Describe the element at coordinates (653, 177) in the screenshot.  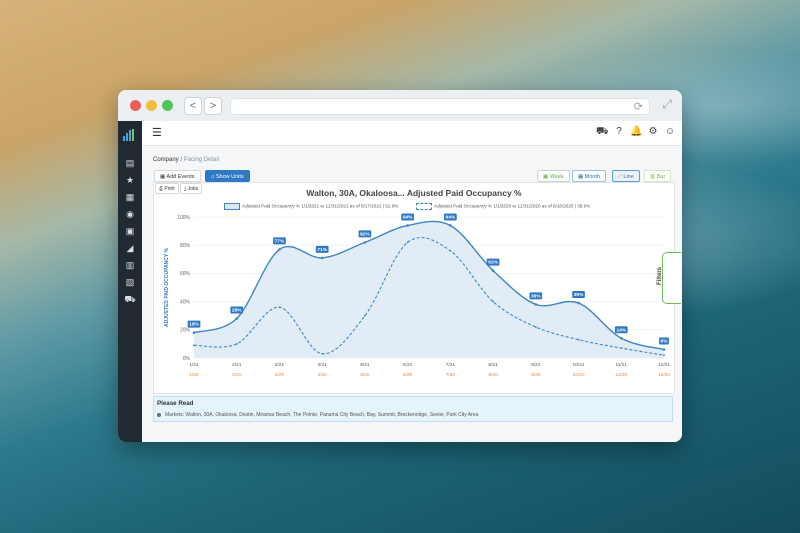
I see `bar-chart-icon: ▥` at that location.